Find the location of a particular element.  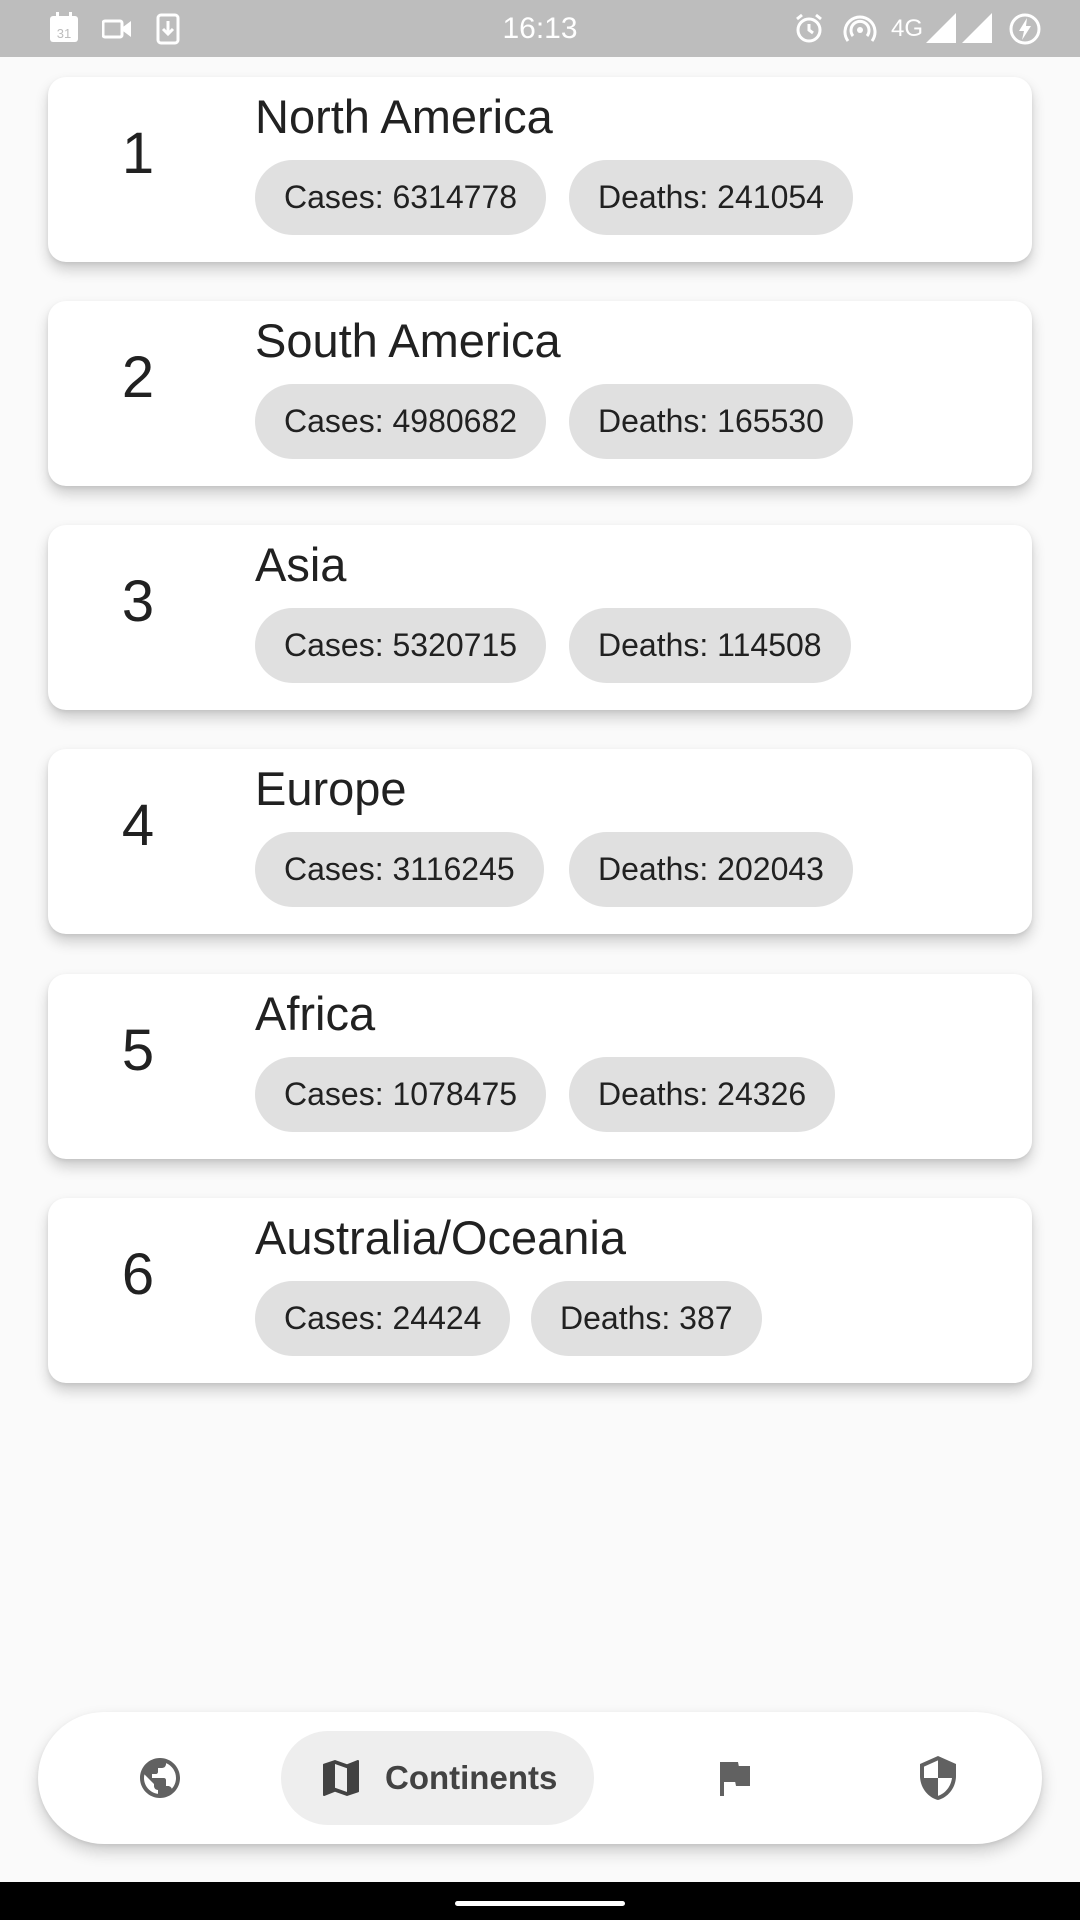

cases-chip: Cases: 4980682 is located at coordinates (401, 421).